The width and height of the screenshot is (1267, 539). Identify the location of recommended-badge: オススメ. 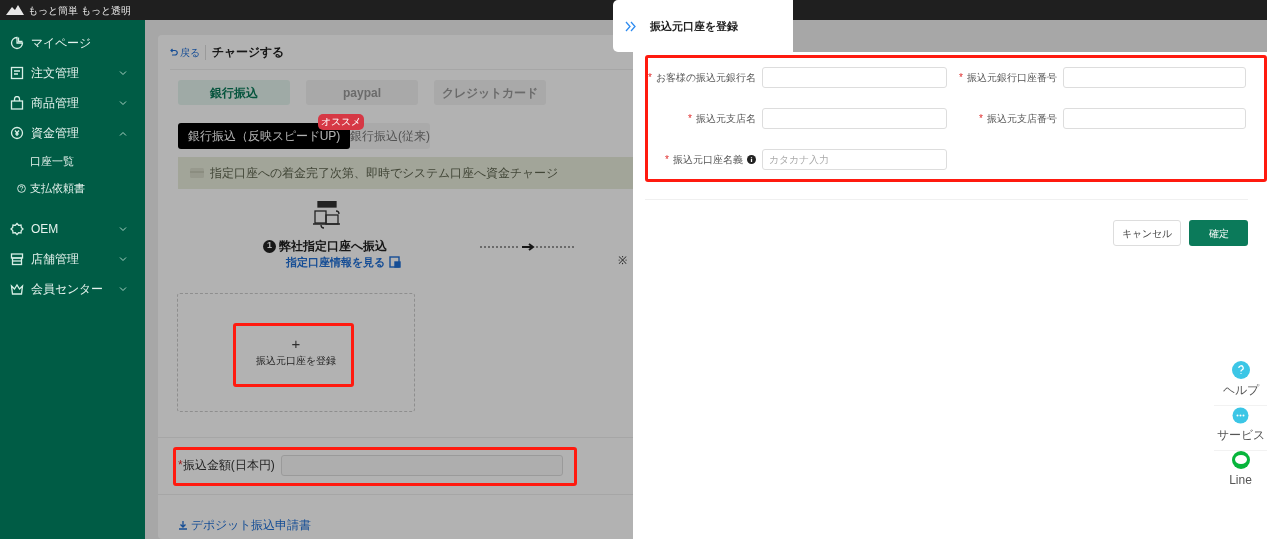
(341, 122).